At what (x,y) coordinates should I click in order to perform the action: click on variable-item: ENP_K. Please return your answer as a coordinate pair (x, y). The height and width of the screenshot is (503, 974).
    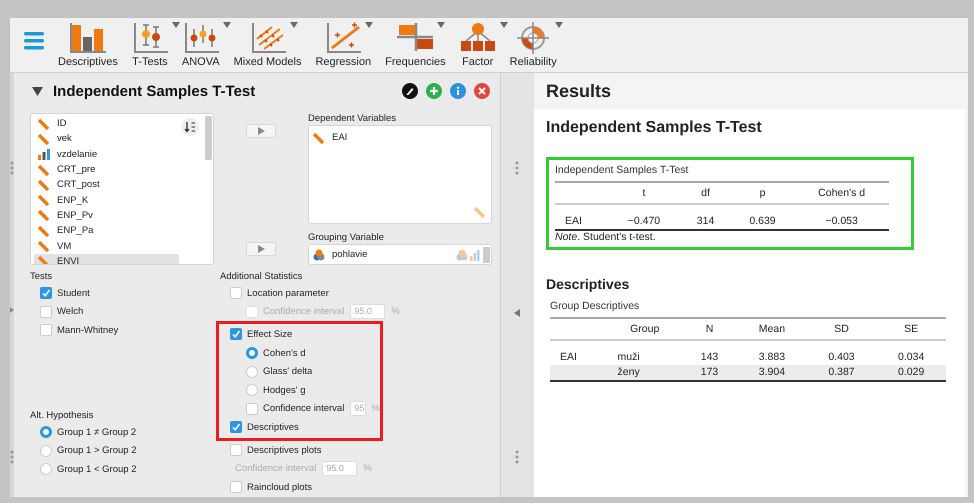
    Looking at the image, I should click on (106, 200).